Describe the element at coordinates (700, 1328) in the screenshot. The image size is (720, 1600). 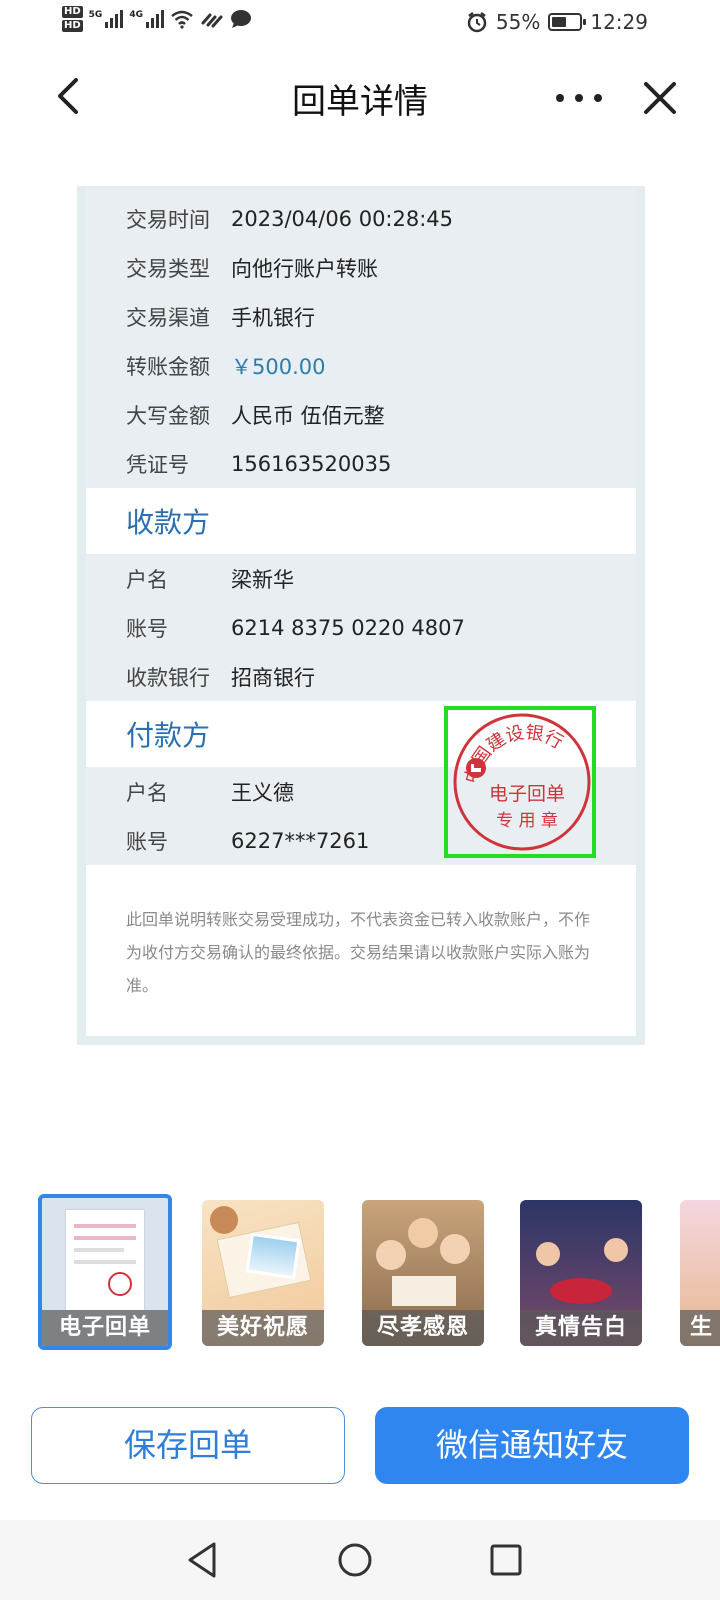
I see `template-label: 生` at that location.